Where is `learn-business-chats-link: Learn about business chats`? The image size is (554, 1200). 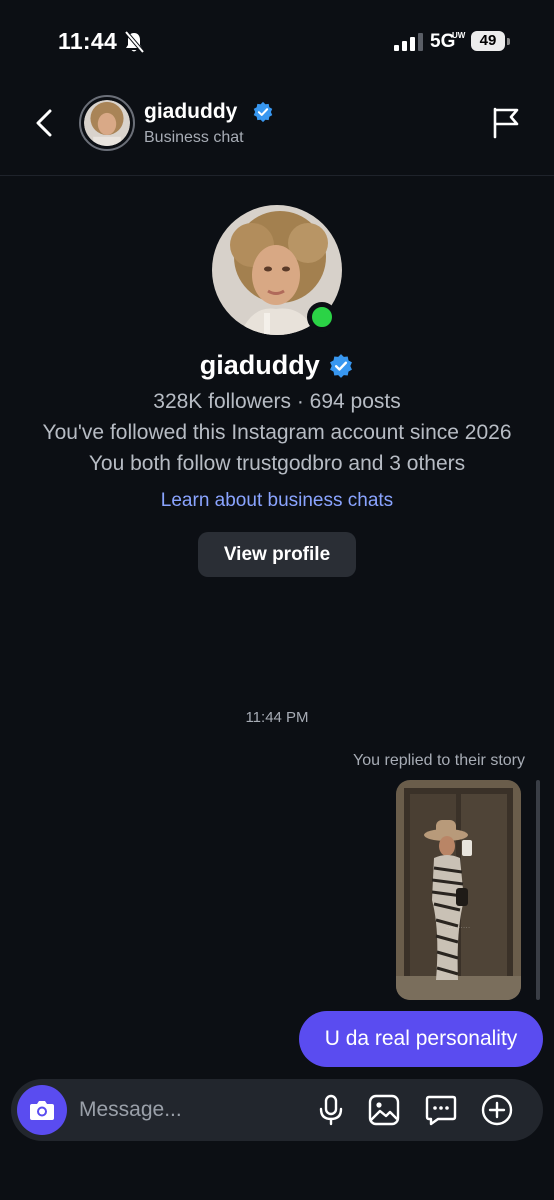
learn-business-chats-link: Learn about business chats is located at coordinates (277, 501).